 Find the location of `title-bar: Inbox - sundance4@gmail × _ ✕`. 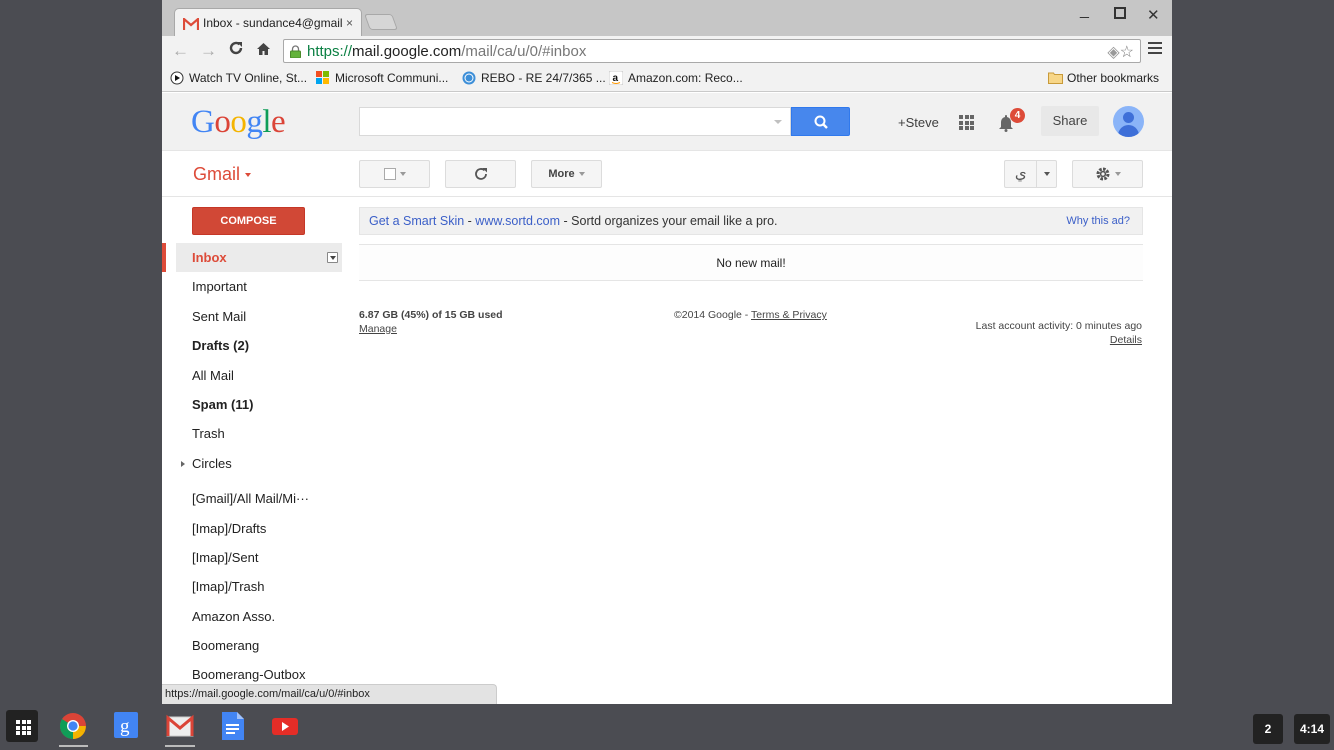

title-bar: Inbox - sundance4@gmail × _ ✕ is located at coordinates (667, 18).